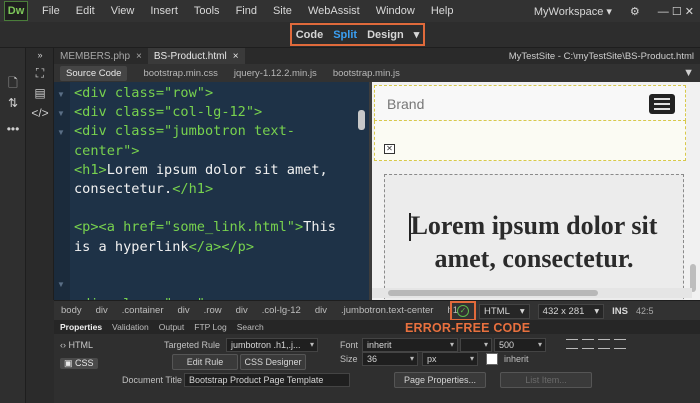 This screenshot has width=700, height=403. I want to click on targeted-rule-label: Targeted Rule, so click(192, 345).